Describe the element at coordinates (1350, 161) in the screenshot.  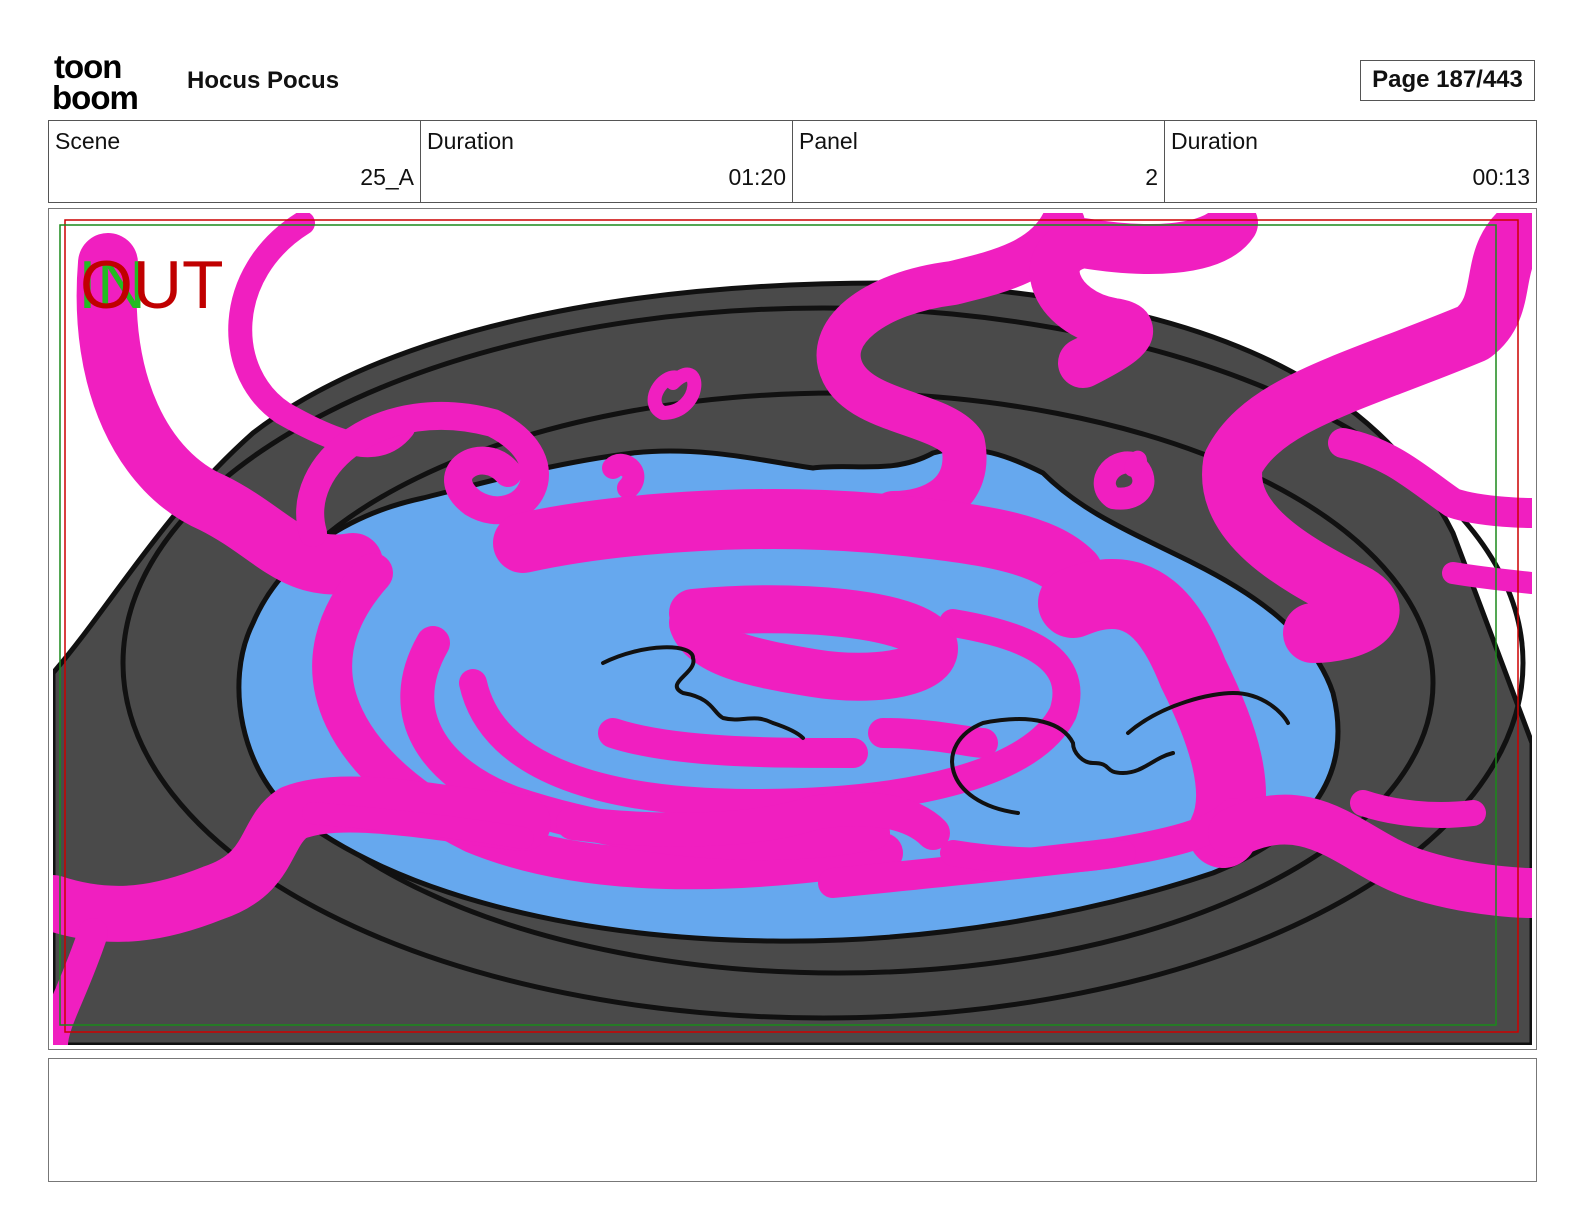
I see `panel-duration-cell: Duration 00:13` at that location.